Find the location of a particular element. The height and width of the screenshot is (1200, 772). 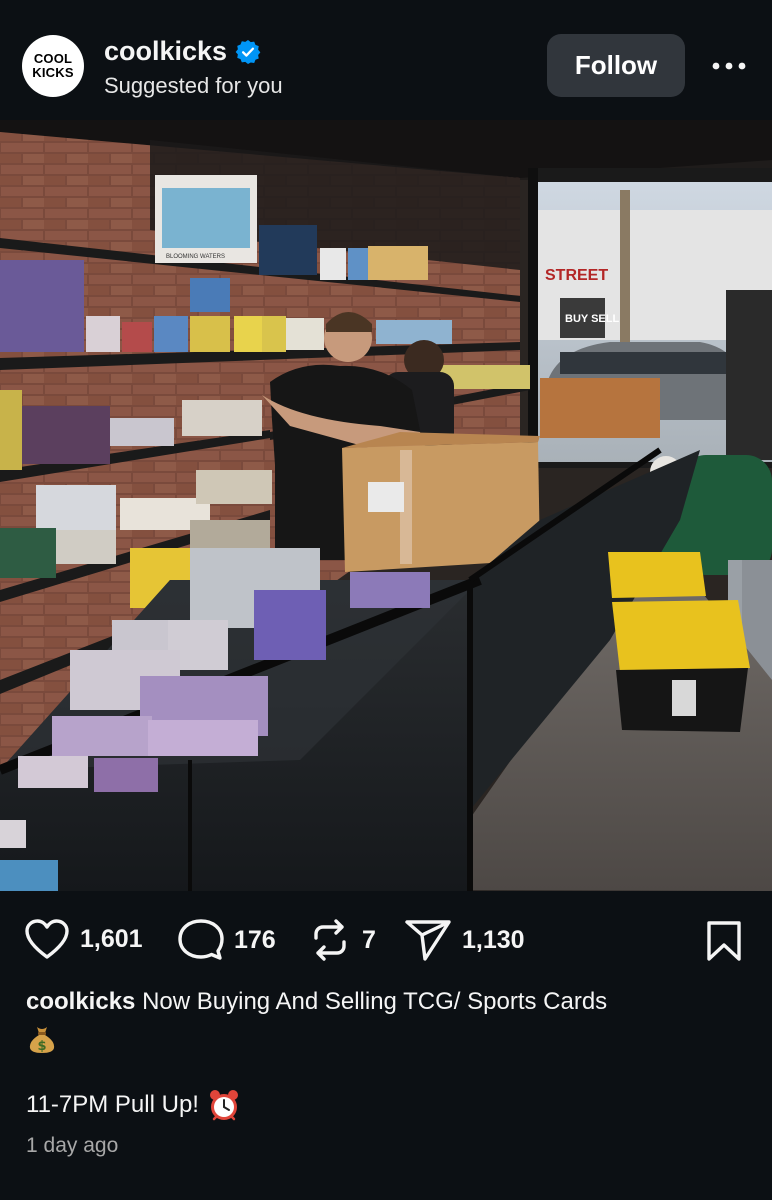

avatar-text-line1: COOL is located at coordinates (53, 58).